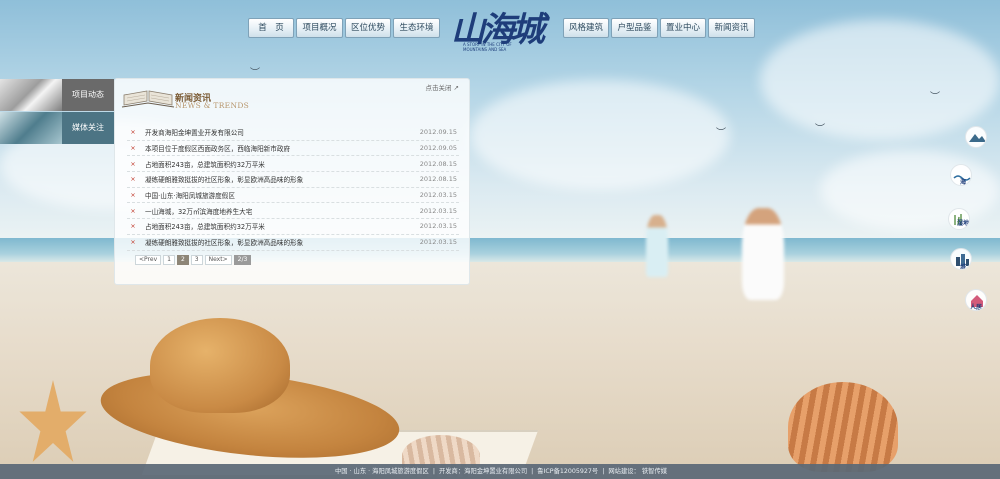  I want to click on nav-news: 新闻资讯, so click(731, 28).